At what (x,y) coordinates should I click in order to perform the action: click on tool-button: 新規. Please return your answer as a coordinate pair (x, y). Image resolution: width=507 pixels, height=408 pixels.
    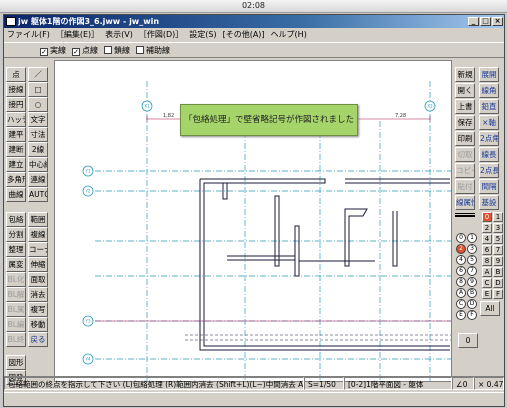
    Looking at the image, I should click on (465, 74).